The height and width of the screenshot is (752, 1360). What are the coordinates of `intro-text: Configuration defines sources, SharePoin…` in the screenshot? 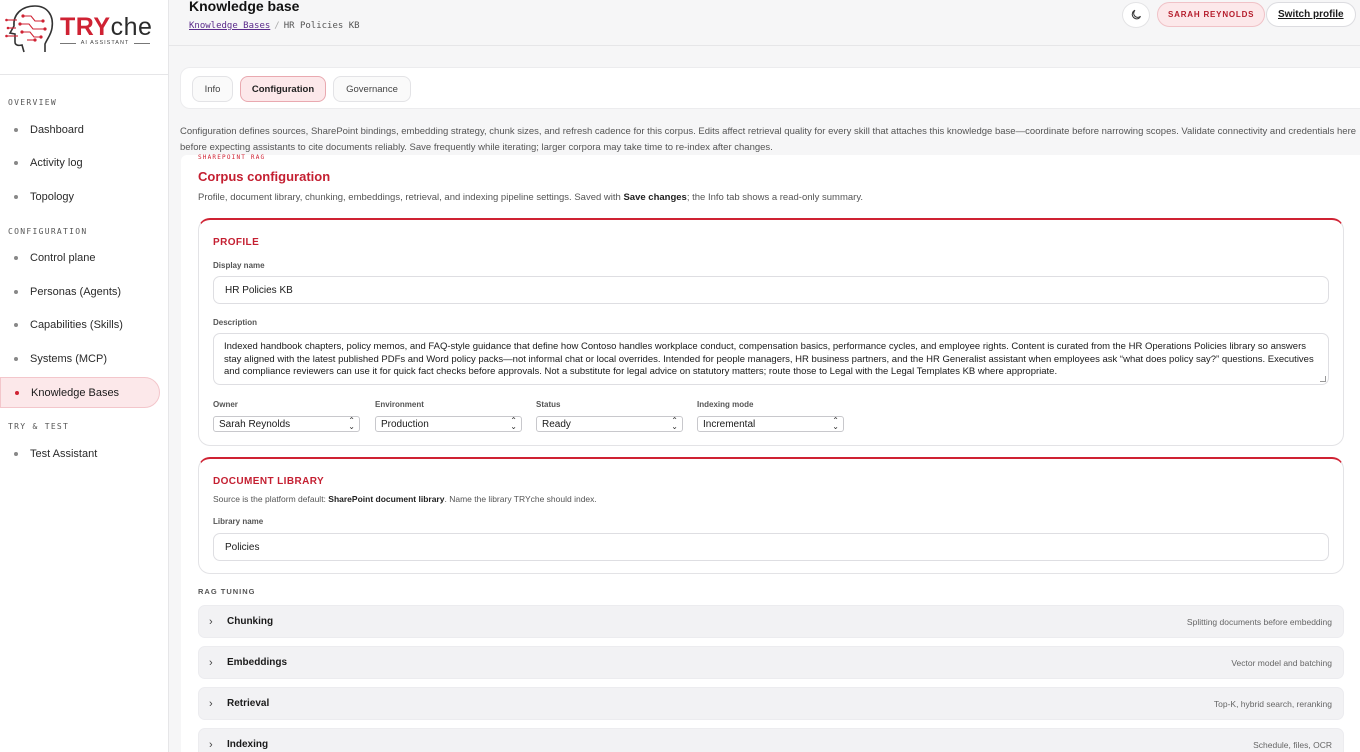 It's located at (768, 139).